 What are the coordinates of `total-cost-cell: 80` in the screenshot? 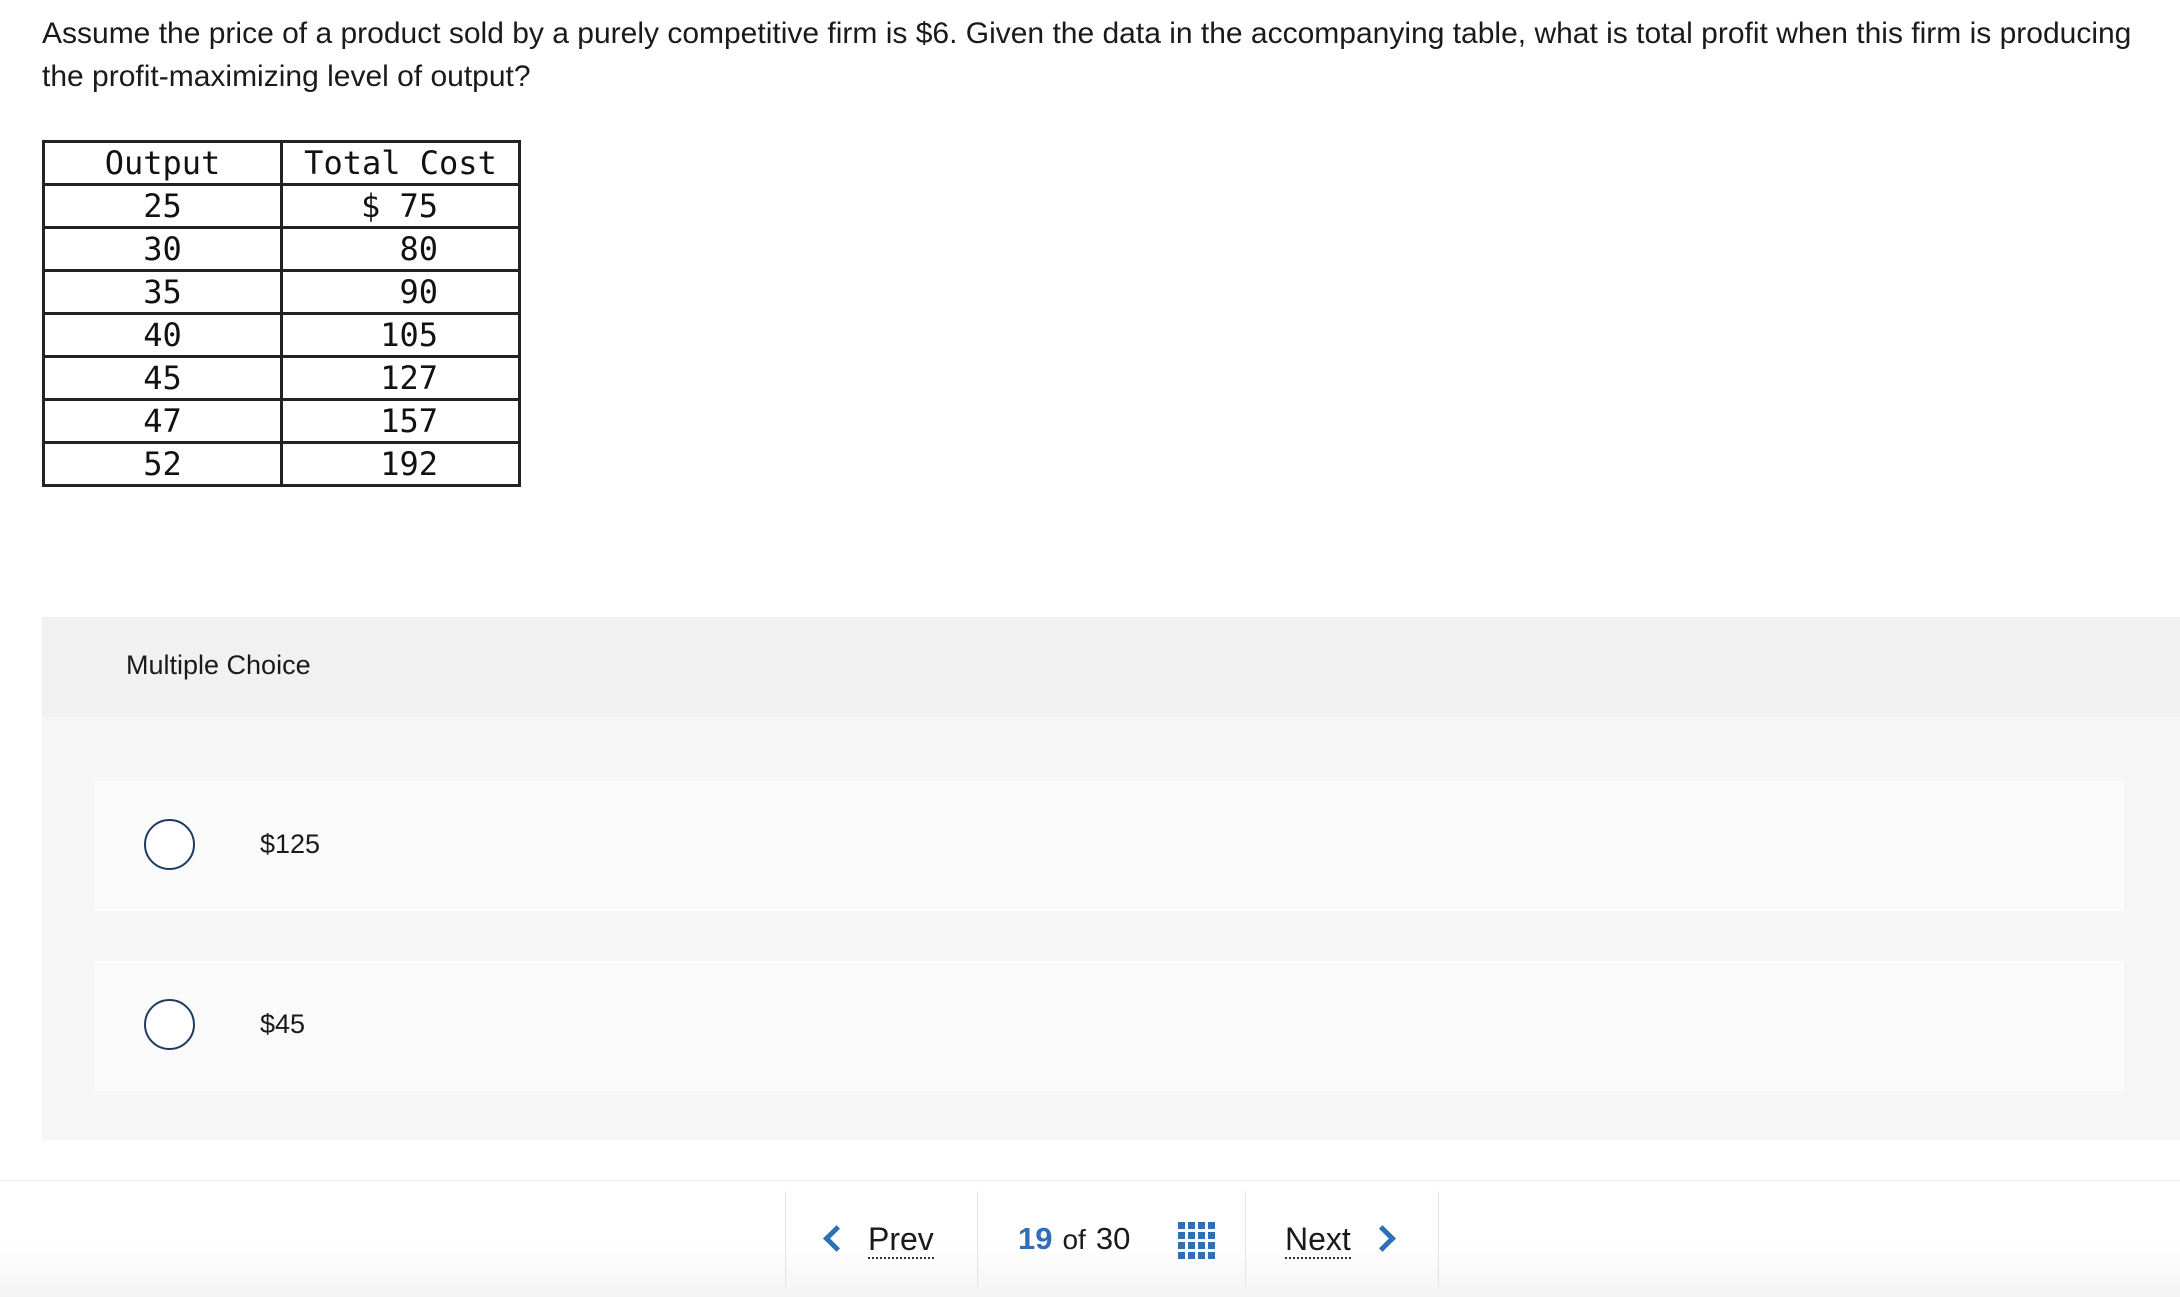 It's located at (400, 249).